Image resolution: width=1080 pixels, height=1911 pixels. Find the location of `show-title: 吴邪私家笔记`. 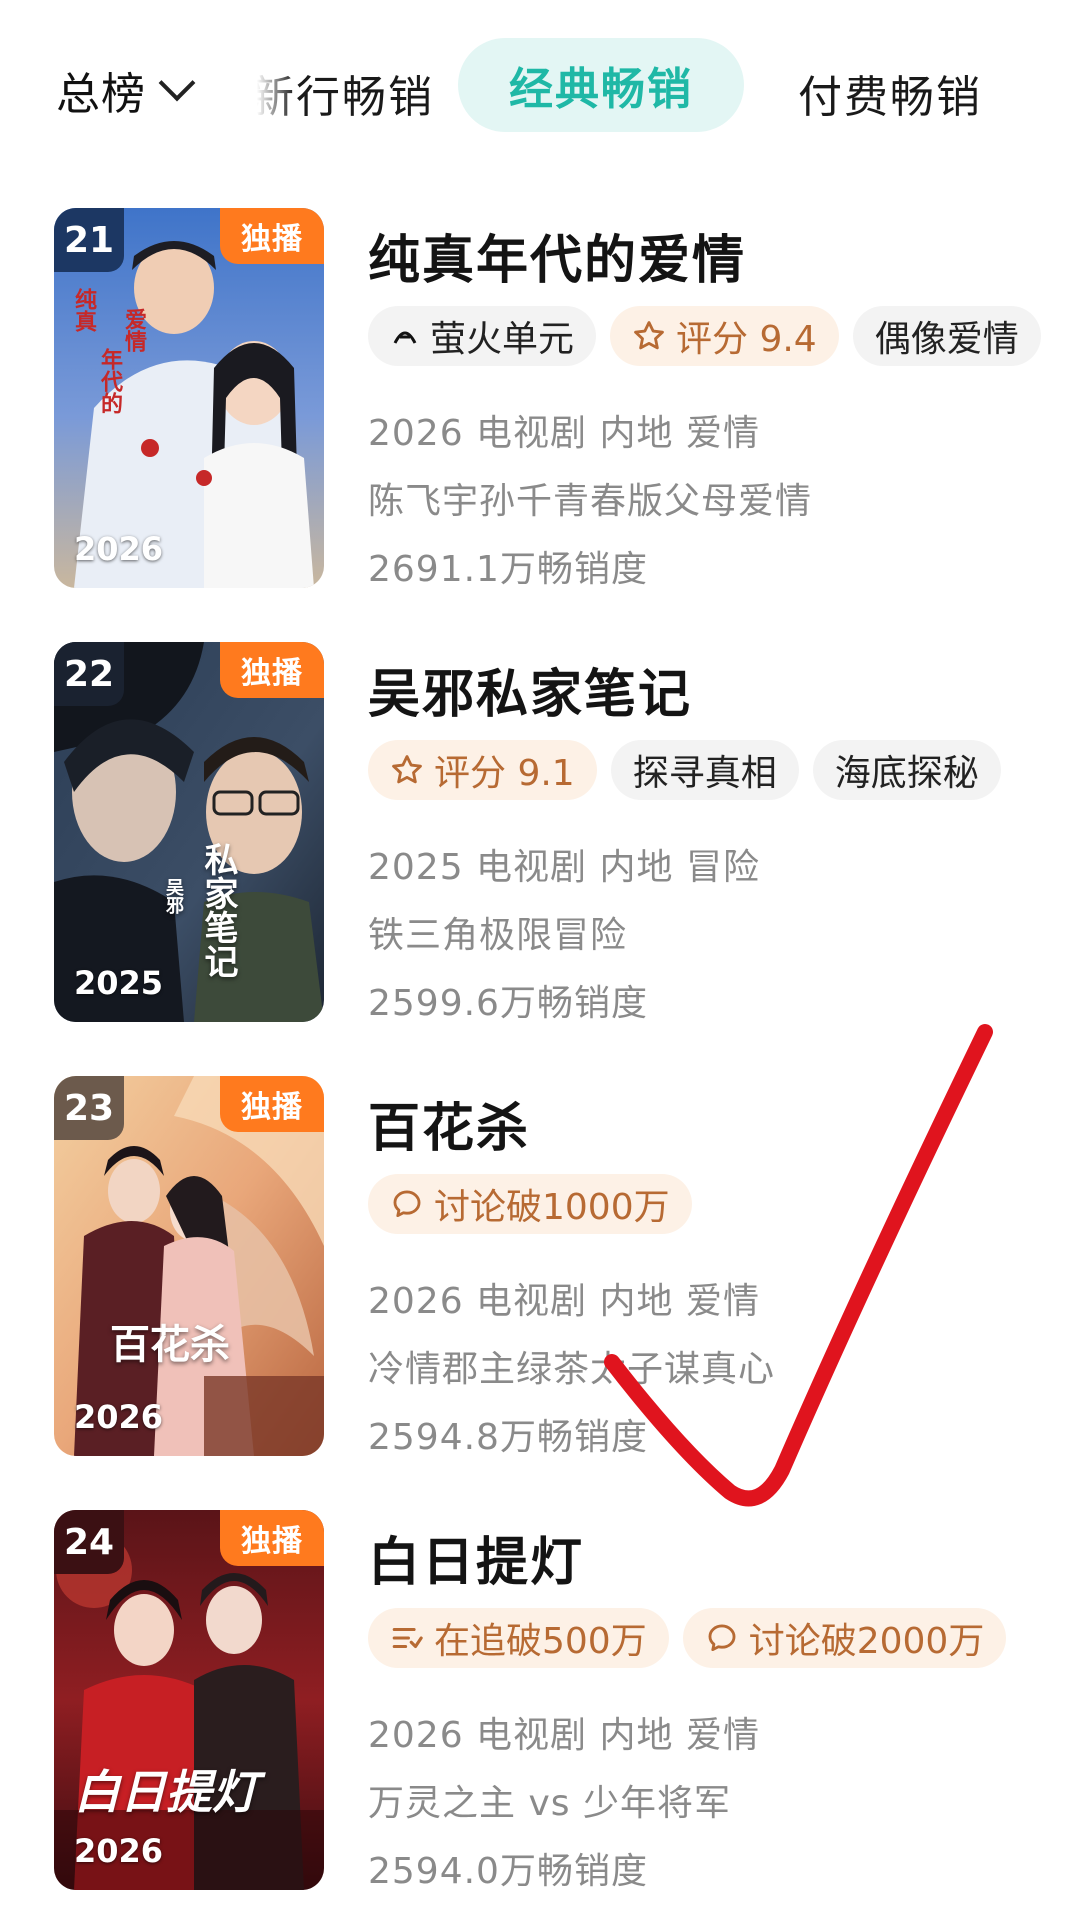

show-title: 吴邪私家笔记 is located at coordinates (530, 689).